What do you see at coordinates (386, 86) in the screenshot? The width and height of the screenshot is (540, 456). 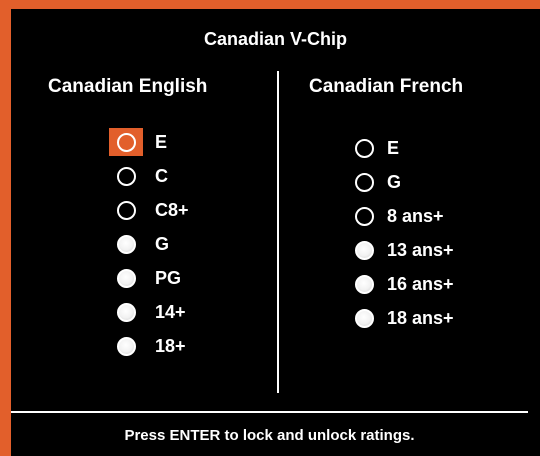 I see `french-column-heading: Canadian French` at bounding box center [386, 86].